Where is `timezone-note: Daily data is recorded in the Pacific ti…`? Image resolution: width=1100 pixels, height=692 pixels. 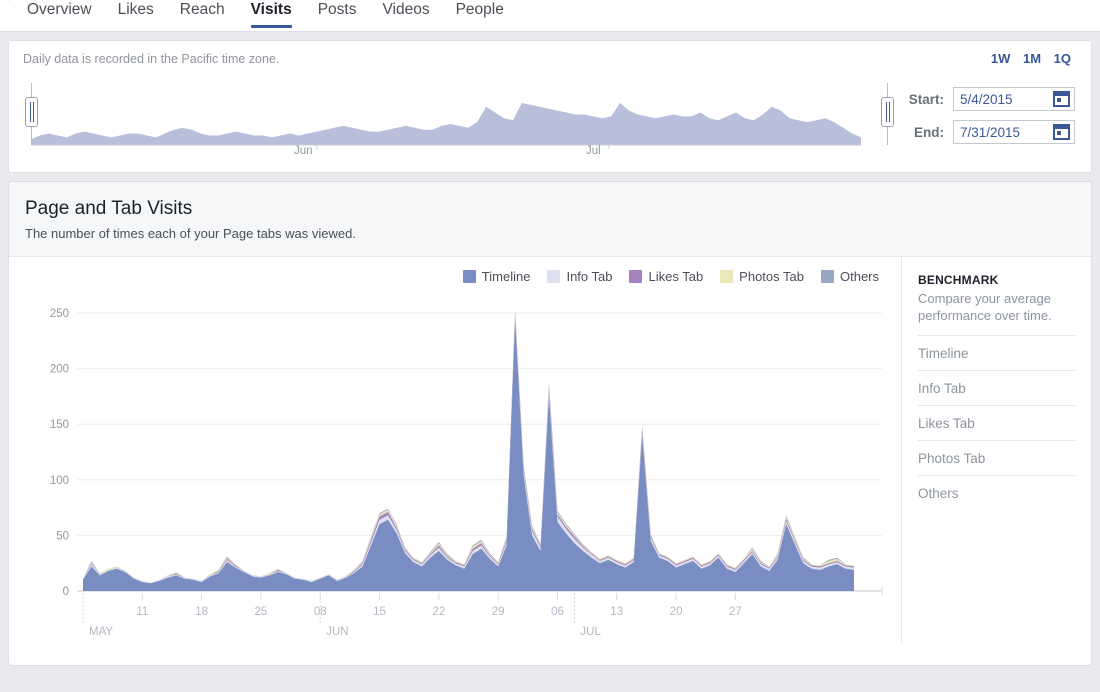
timezone-note: Daily data is recorded in the Pacific ti… is located at coordinates (151, 59).